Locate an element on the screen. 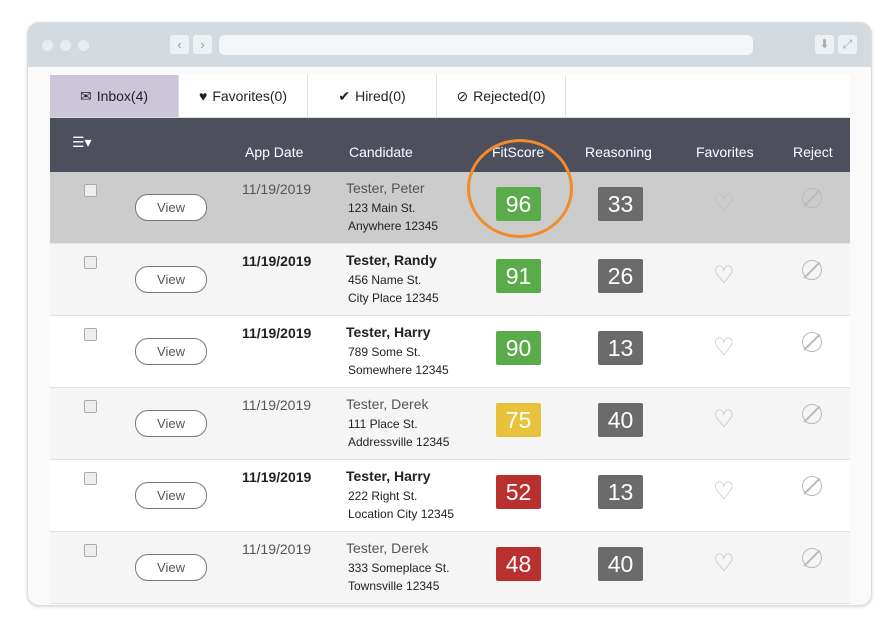 This screenshot has height=628, width=893. col-candidate: Candidate is located at coordinates (381, 152).